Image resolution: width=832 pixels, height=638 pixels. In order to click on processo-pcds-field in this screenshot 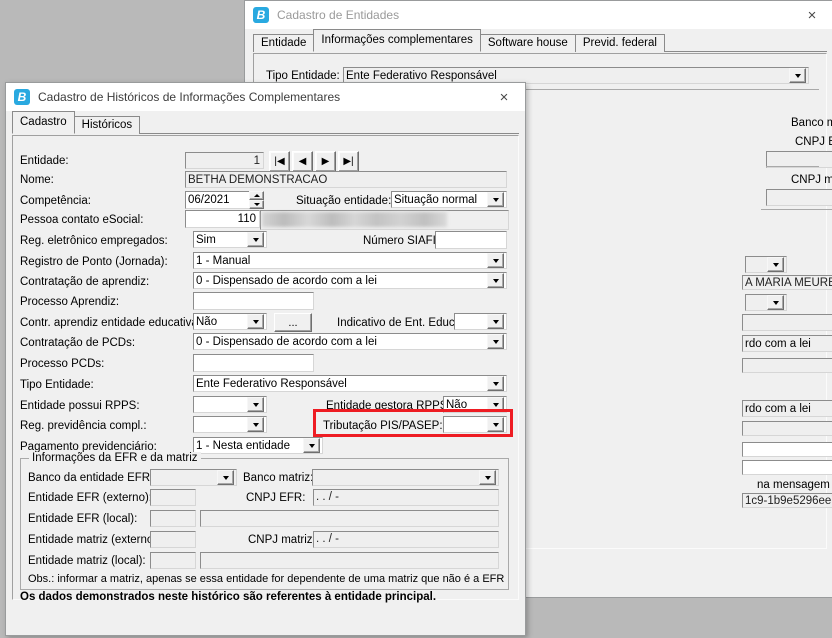, I will do `click(253, 363)`.